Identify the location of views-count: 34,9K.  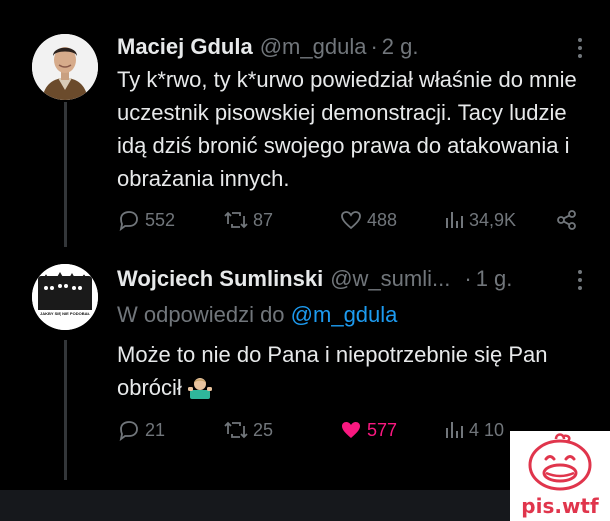
(493, 219).